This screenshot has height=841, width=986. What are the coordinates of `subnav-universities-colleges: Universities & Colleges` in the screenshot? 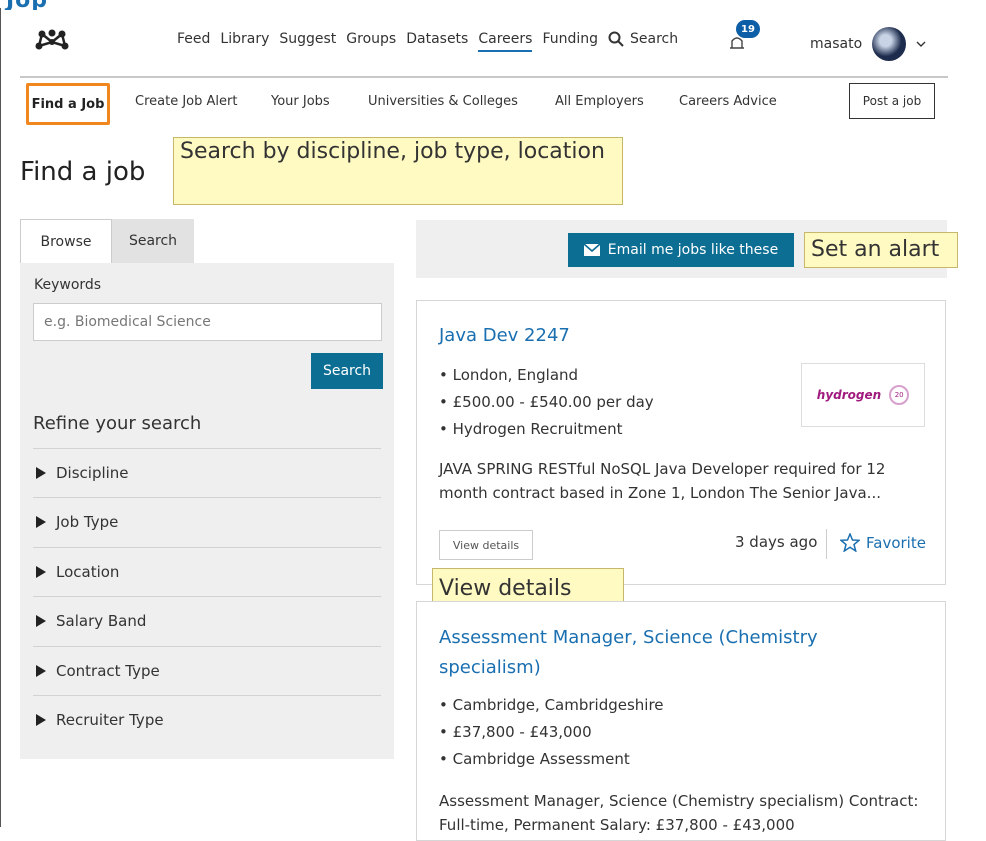 It's located at (443, 101).